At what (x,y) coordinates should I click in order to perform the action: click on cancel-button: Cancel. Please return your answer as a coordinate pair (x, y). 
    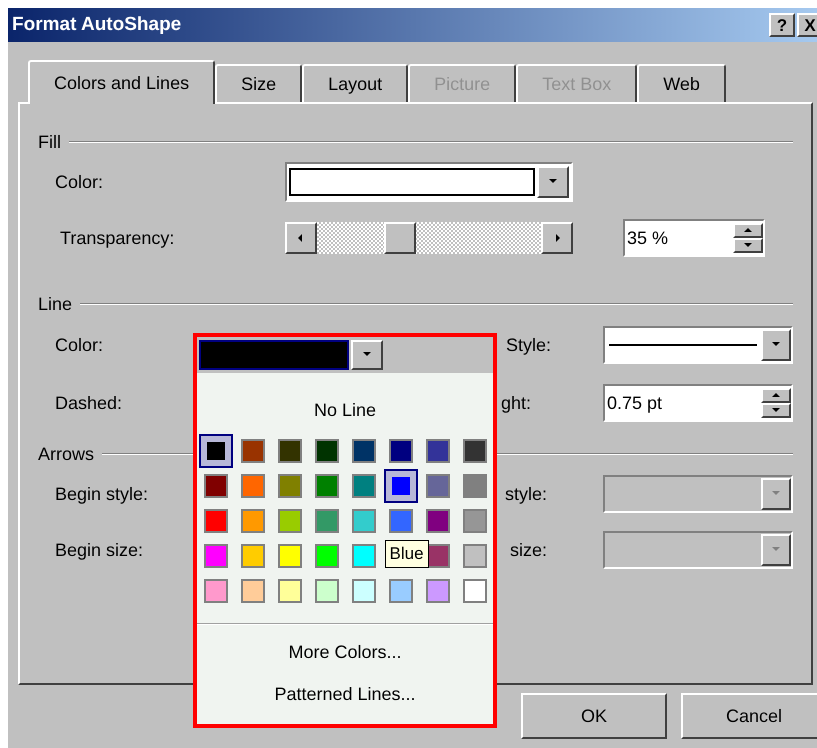
    Looking at the image, I should click on (749, 716).